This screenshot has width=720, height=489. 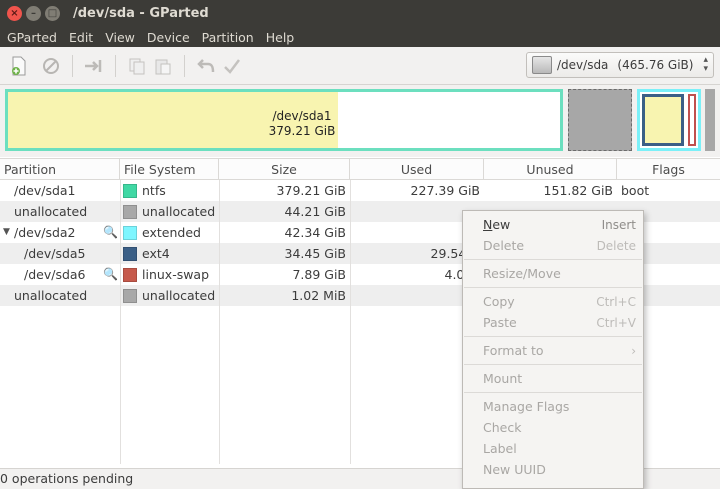 I want to click on menu-item-label: New UUID, so click(x=514, y=469).